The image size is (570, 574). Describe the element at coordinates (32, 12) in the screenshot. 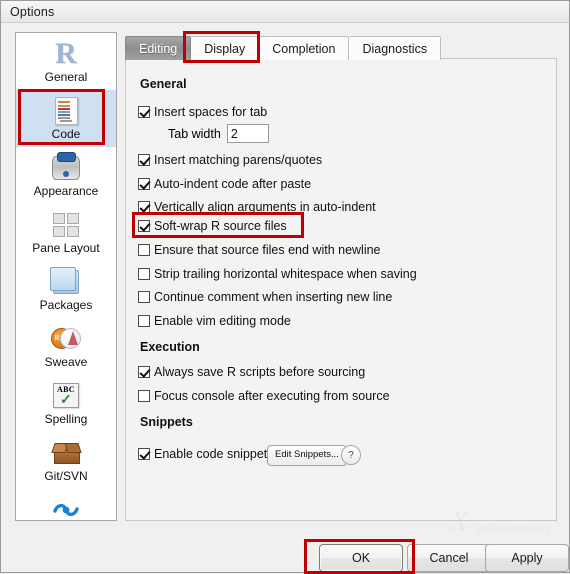

I see `window-title: Options` at that location.